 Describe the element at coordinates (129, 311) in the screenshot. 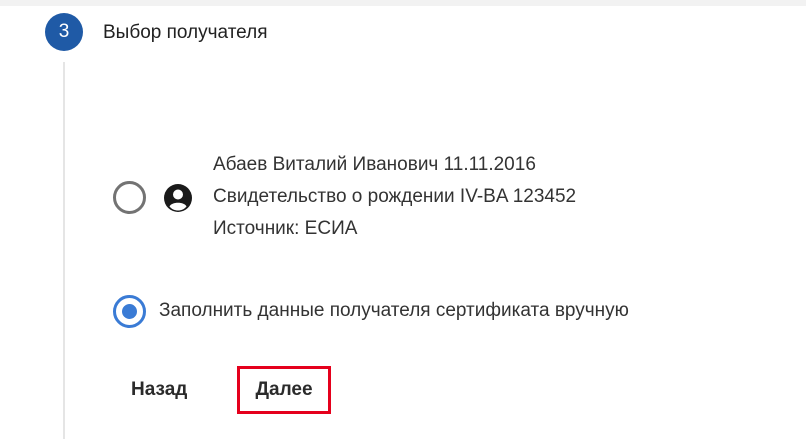

I see `manual-entry-radio` at that location.